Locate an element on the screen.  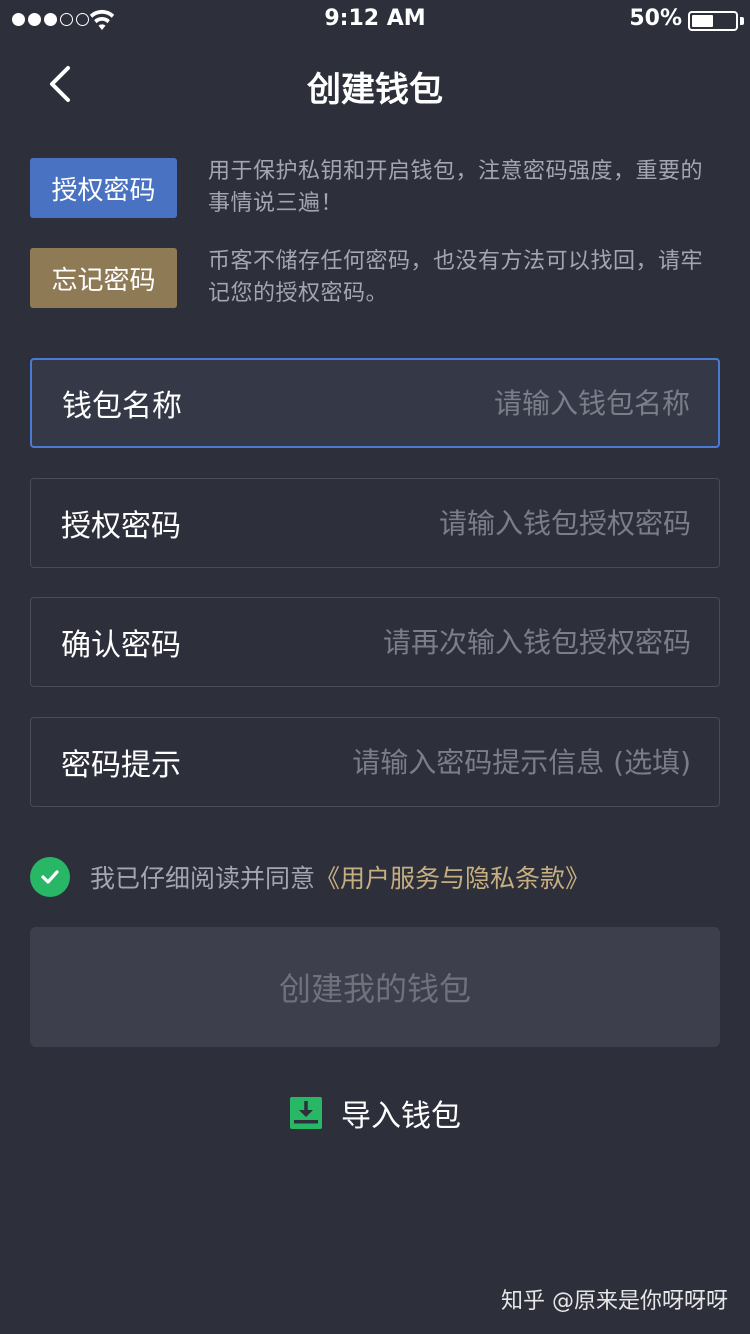
password-hint-input is located at coordinates (456, 762).